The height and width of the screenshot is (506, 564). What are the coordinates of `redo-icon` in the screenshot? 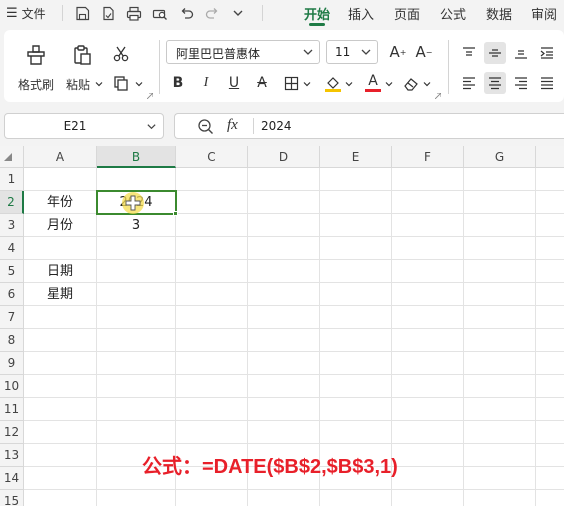 It's located at (212, 13).